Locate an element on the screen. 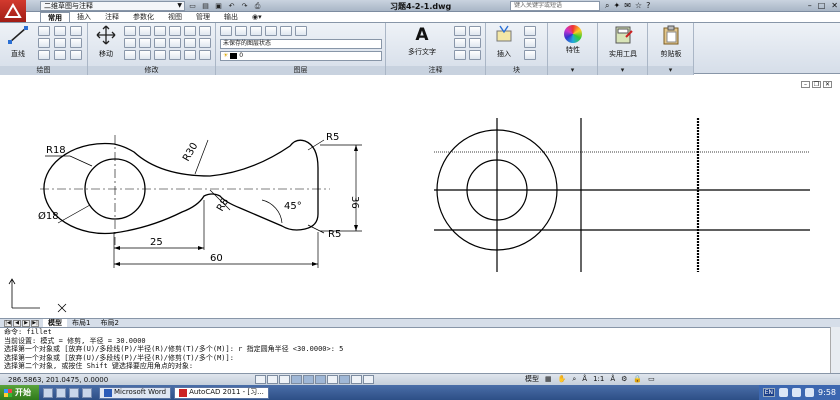 Image resolution: width=840 pixels, height=400 pixels. new-icon: ▭ is located at coordinates (192, 6).